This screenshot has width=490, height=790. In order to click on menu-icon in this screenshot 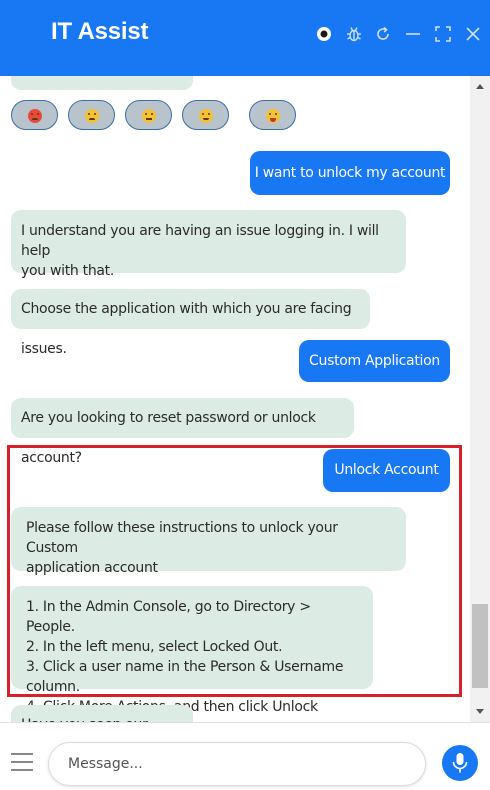, I will do `click(22, 762)`.